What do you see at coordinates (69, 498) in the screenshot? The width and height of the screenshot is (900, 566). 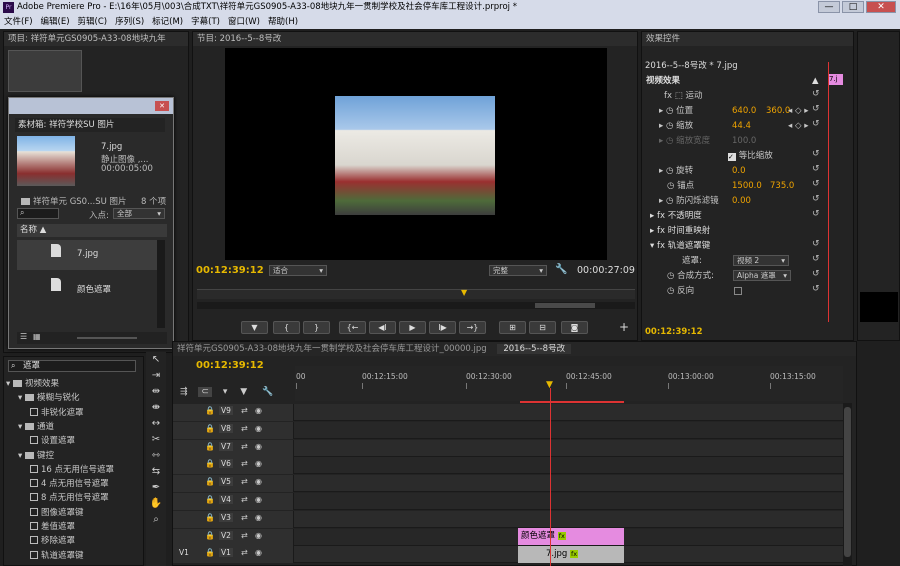 I see `effects-tree-item: 8 点无用信号遮罩` at bounding box center [69, 498].